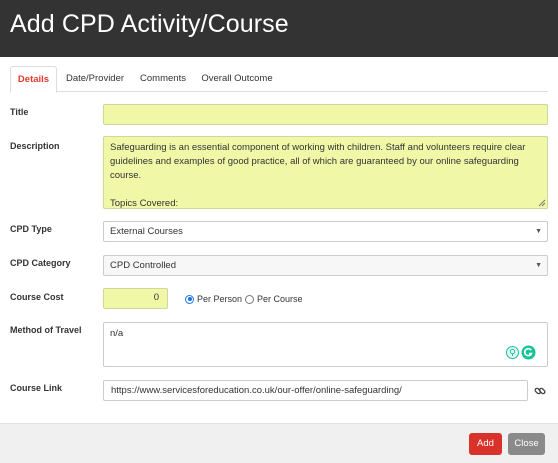 Image resolution: width=558 pixels, height=463 pixels. What do you see at coordinates (485, 444) in the screenshot?
I see `add-button: Add` at bounding box center [485, 444].